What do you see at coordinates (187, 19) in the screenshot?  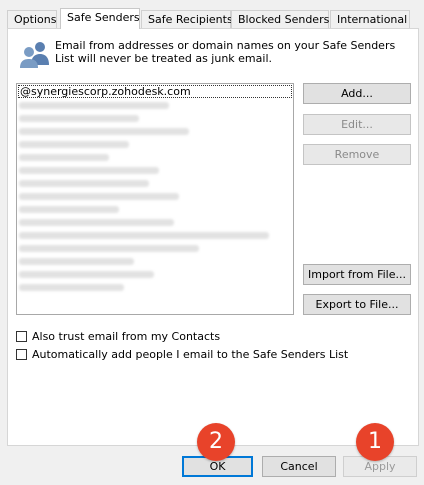 I see `tab-safe-recipients: Safe Recipients` at bounding box center [187, 19].